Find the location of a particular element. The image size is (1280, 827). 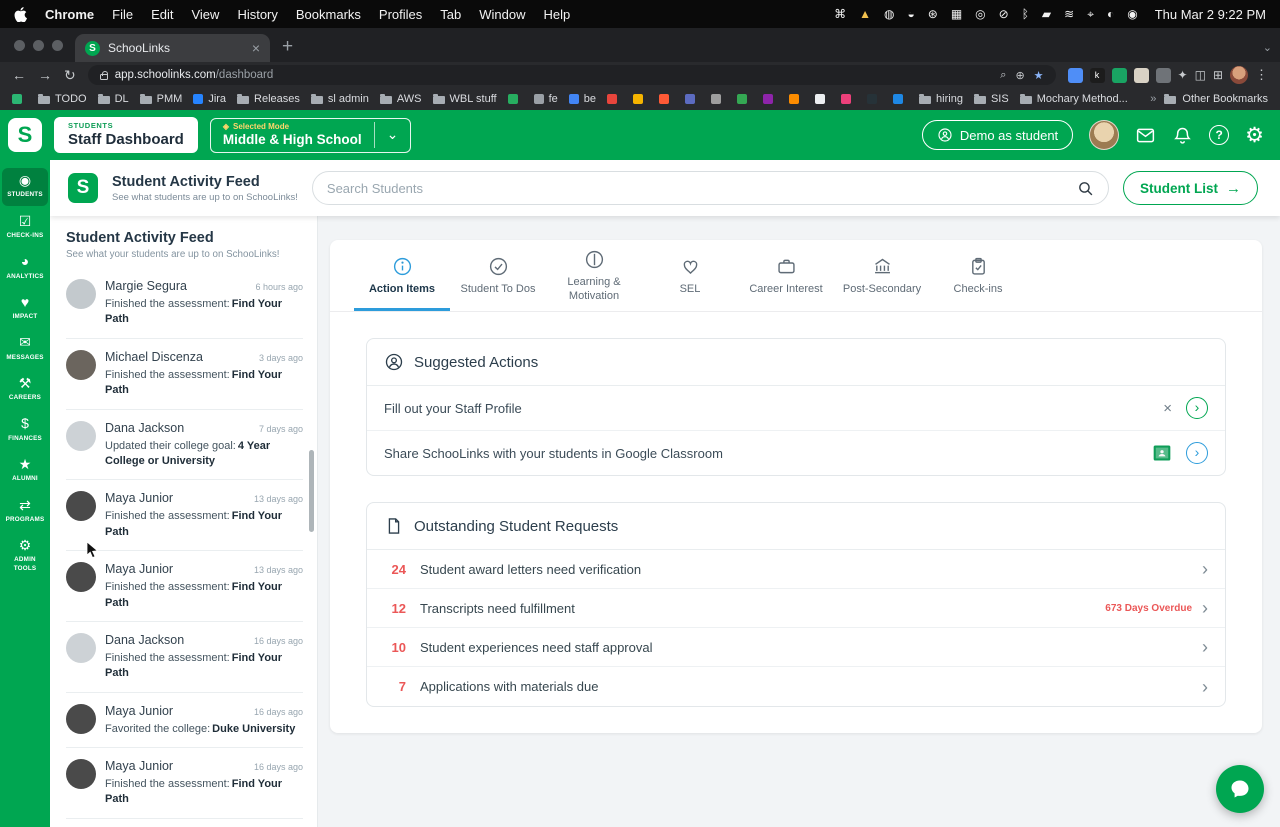

browser-profile-avatar is located at coordinates (1239, 75).